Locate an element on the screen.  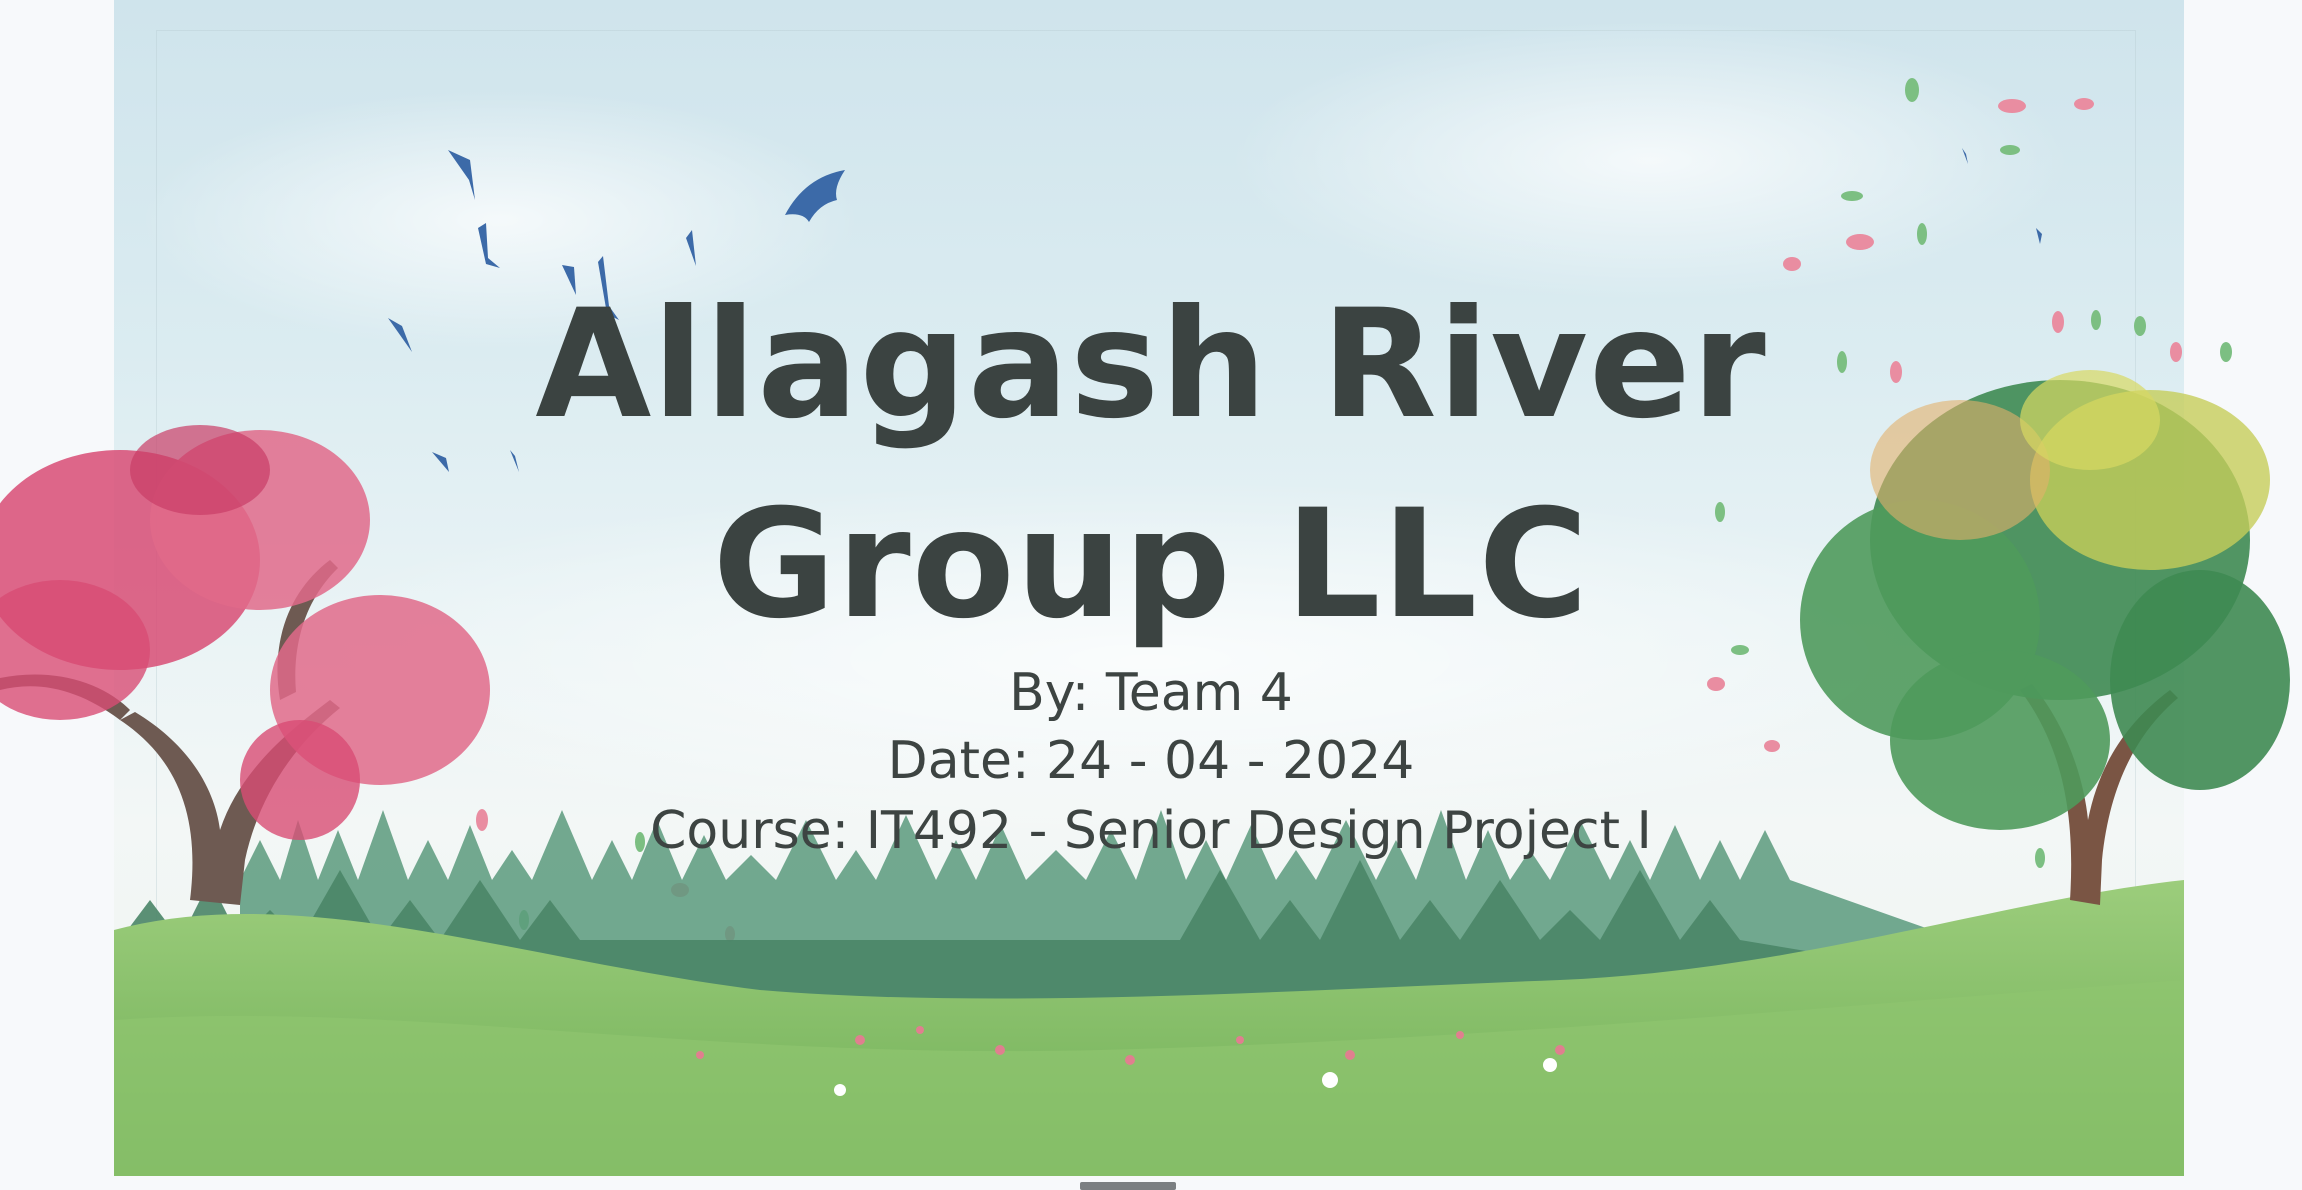
presentation-date: Date: 24 - 04 - 2024 is located at coordinates (1151, 761).